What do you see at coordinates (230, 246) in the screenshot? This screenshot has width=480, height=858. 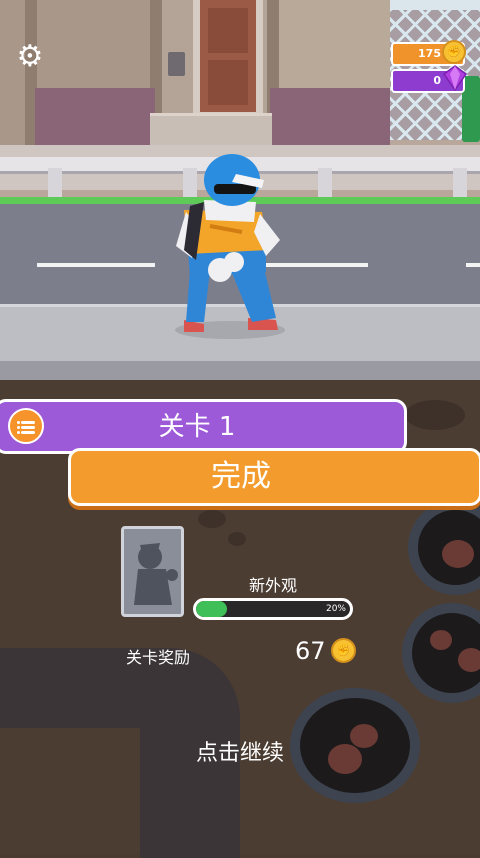 I see `fighter-character` at bounding box center [230, 246].